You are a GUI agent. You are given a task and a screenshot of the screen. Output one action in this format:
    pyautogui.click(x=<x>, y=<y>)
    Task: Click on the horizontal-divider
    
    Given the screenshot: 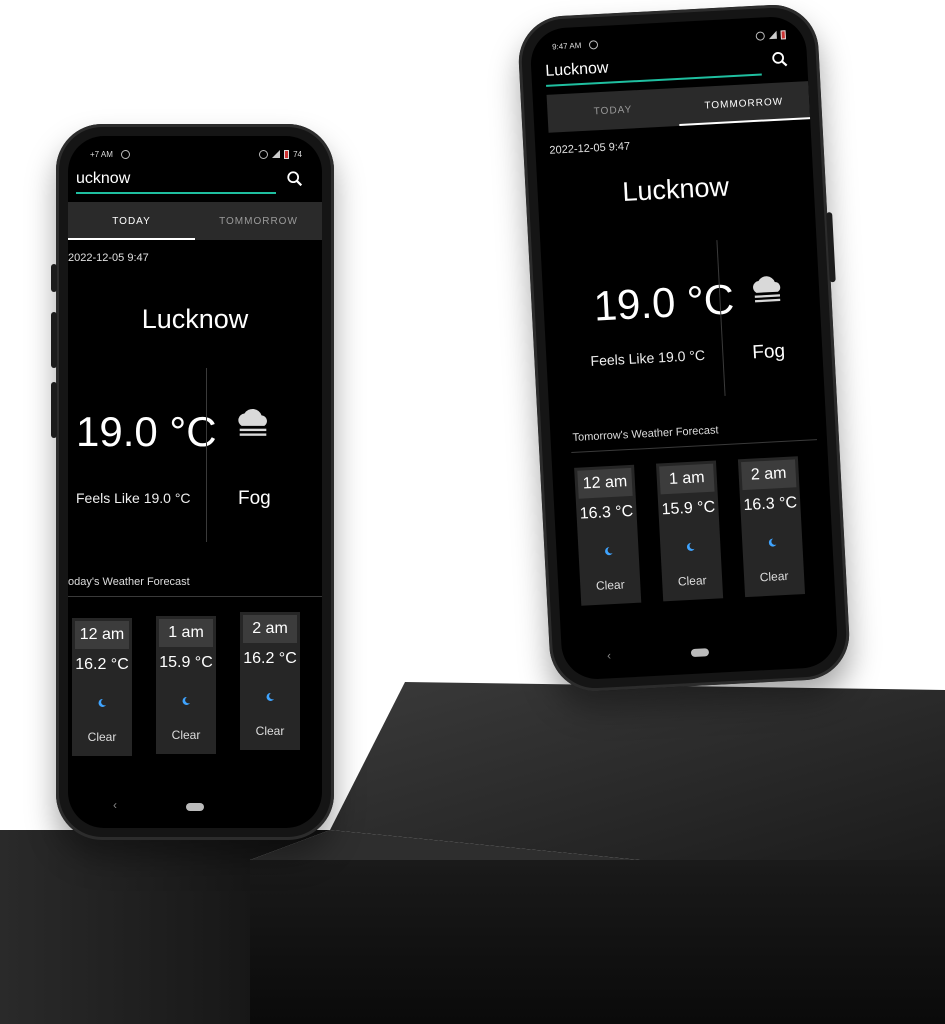 What is the action you would take?
    pyautogui.click(x=195, y=596)
    